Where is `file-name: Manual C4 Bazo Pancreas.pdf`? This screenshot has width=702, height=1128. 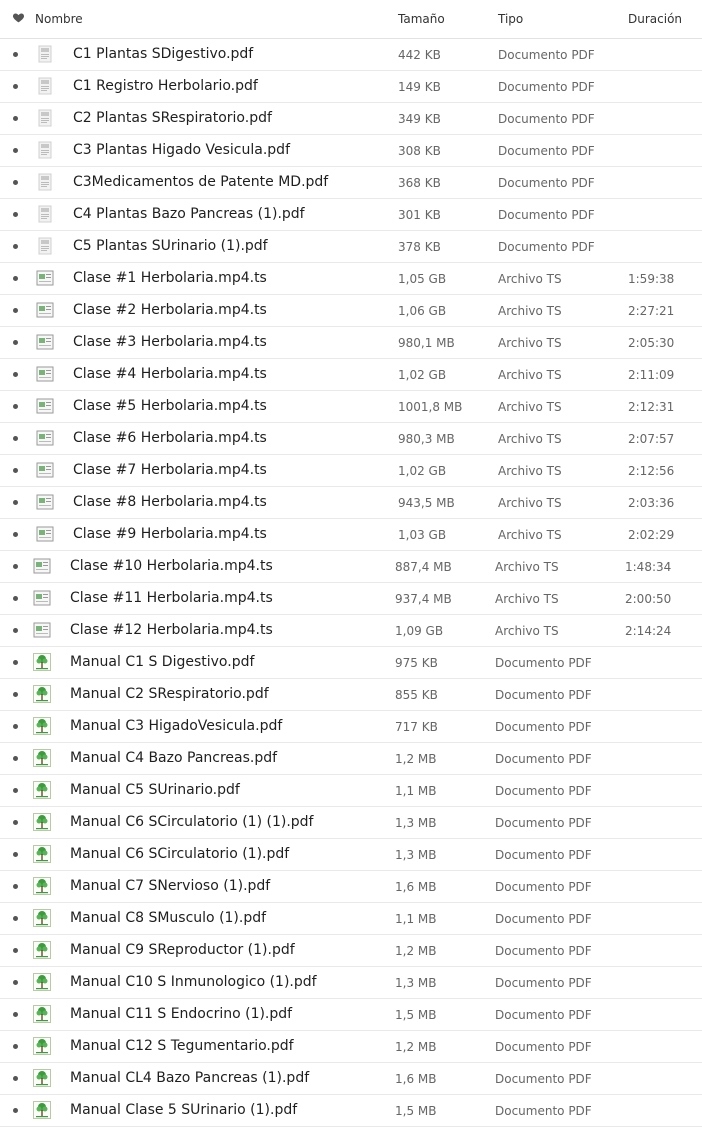
file-name: Manual C4 Bazo Pancreas.pdf is located at coordinates (173, 758).